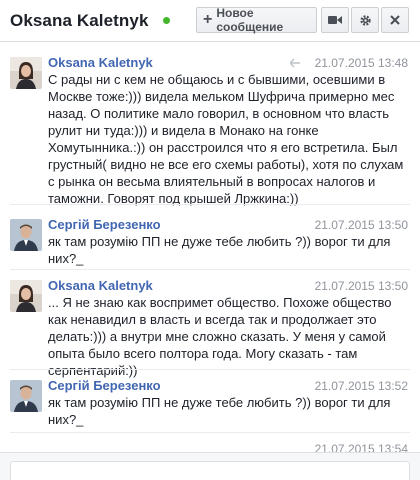  Describe the element at coordinates (210, 470) in the screenshot. I see `message-input` at that location.